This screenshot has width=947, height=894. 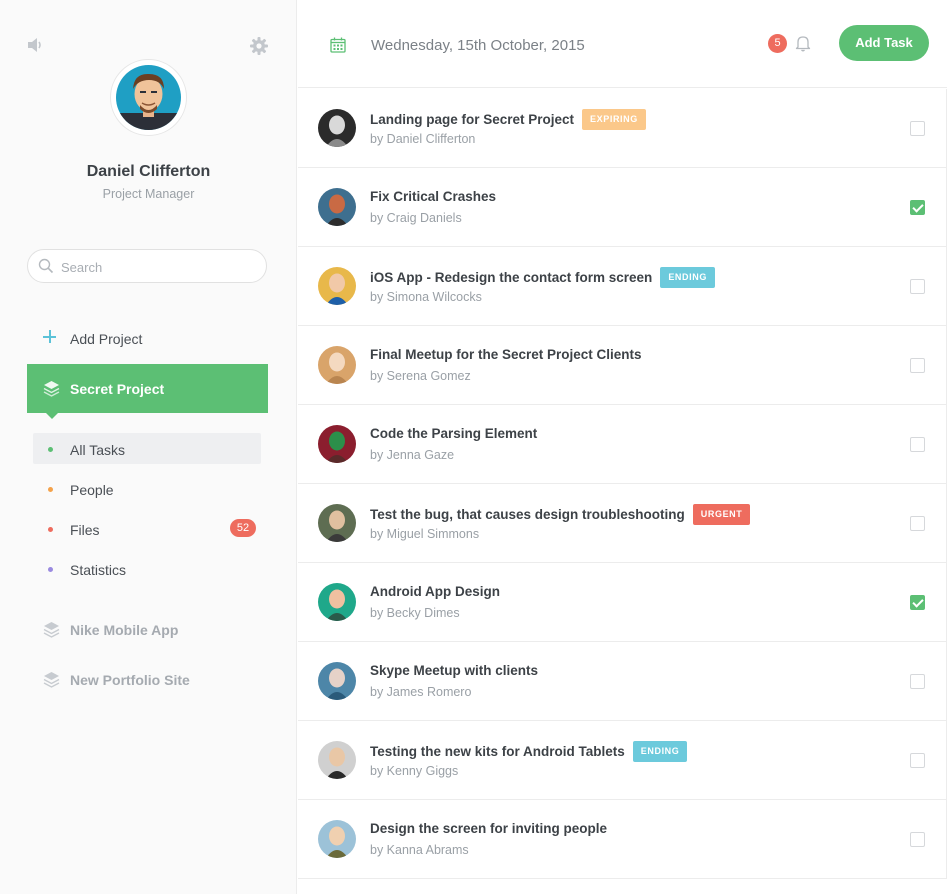 I want to click on task-author: by Jenna Gaze, so click(x=412, y=455).